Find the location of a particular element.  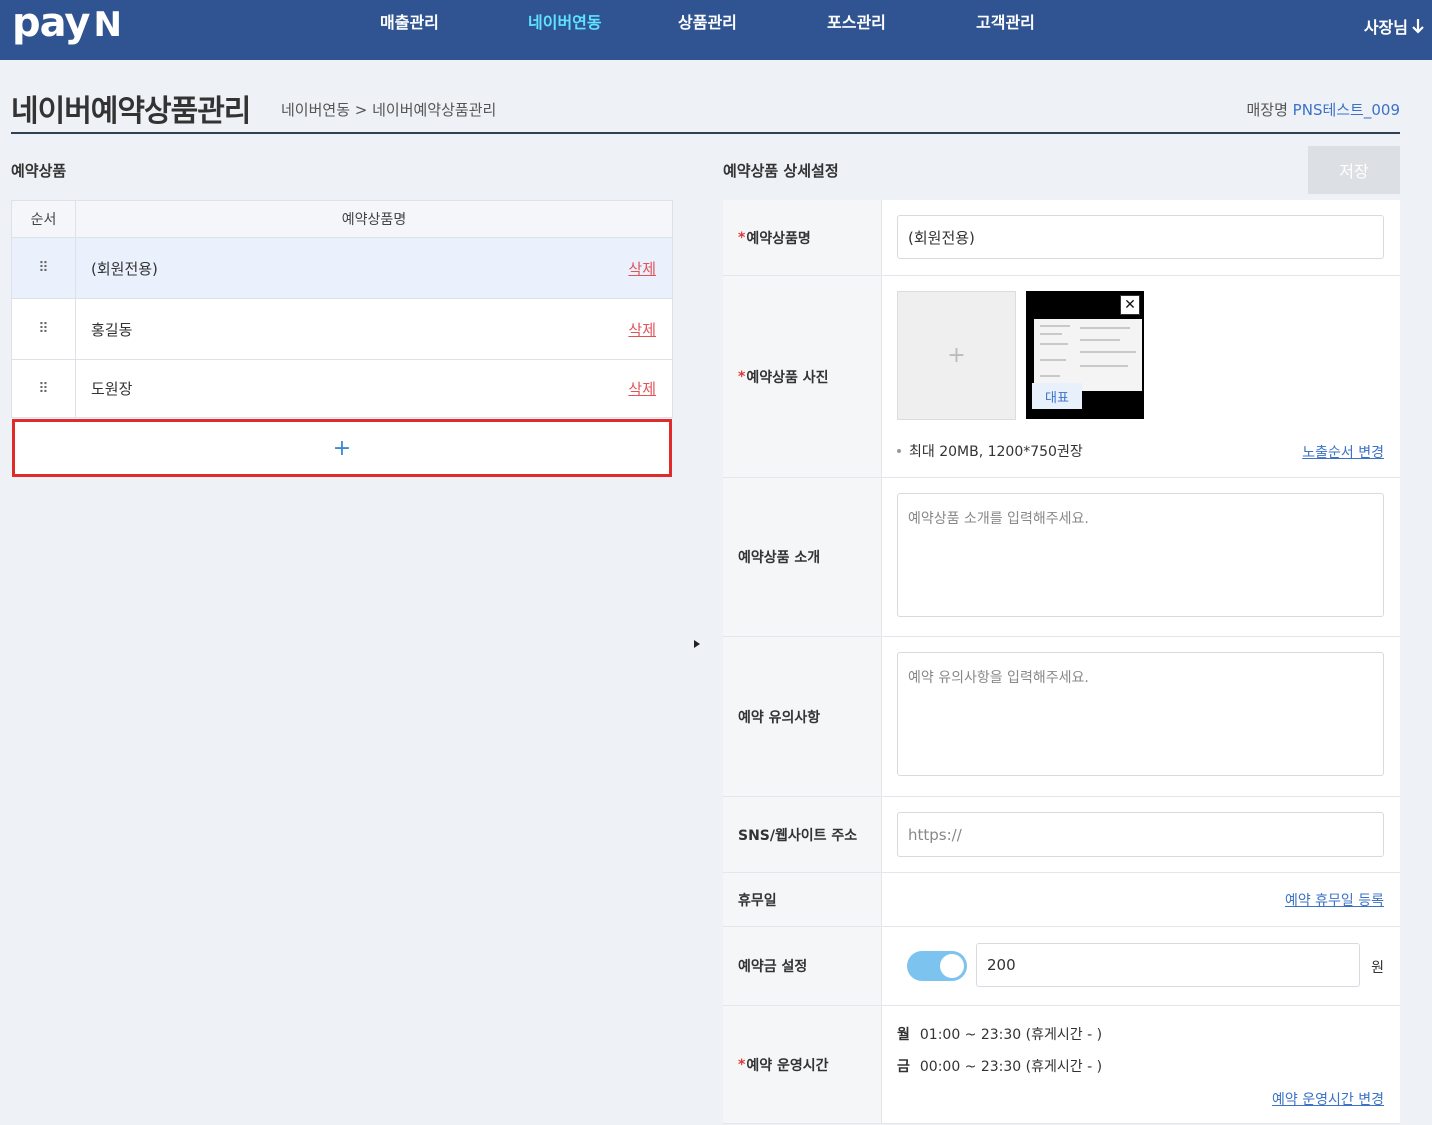

row-sns-url: SNS/웹사이트 주소 https:// is located at coordinates (1061, 835).